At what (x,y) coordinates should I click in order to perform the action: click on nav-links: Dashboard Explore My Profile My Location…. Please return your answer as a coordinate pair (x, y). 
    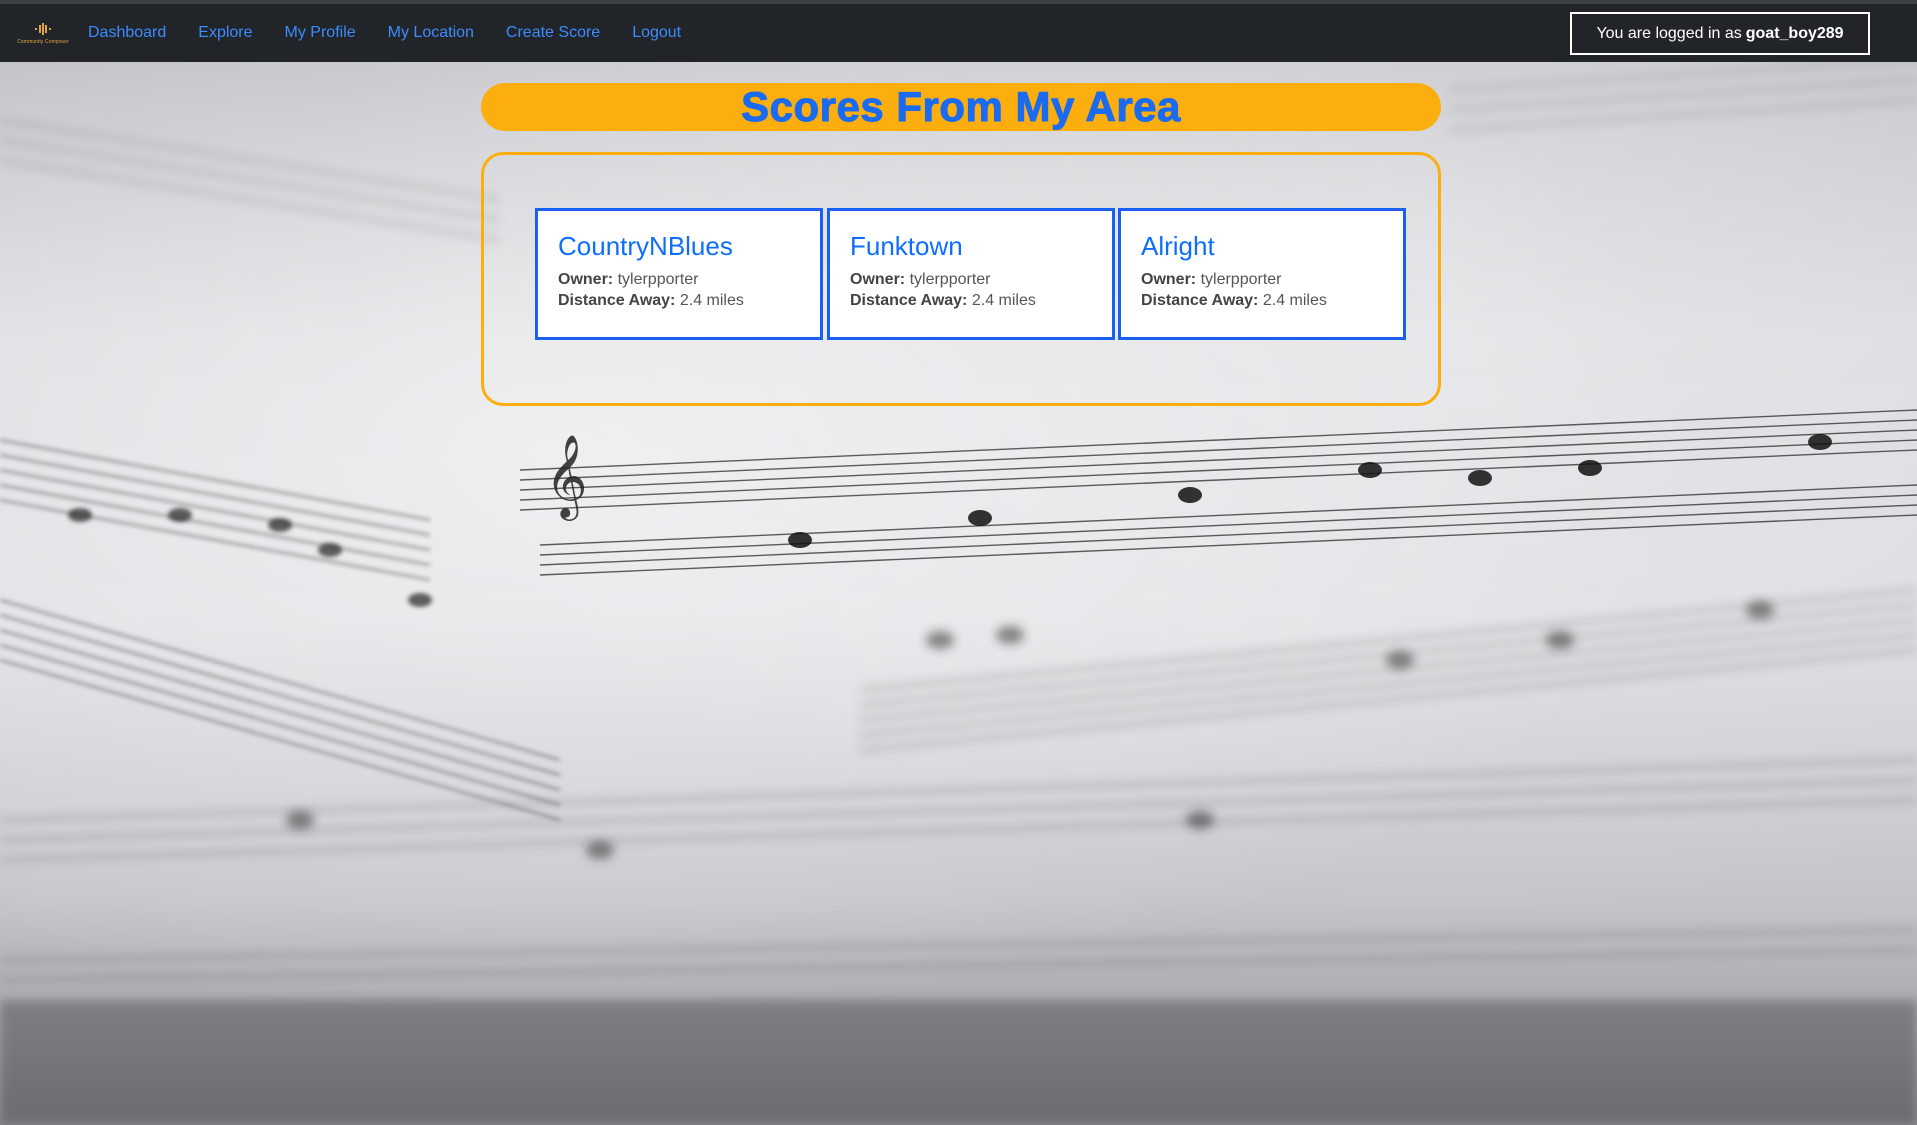
    Looking at the image, I should click on (400, 33).